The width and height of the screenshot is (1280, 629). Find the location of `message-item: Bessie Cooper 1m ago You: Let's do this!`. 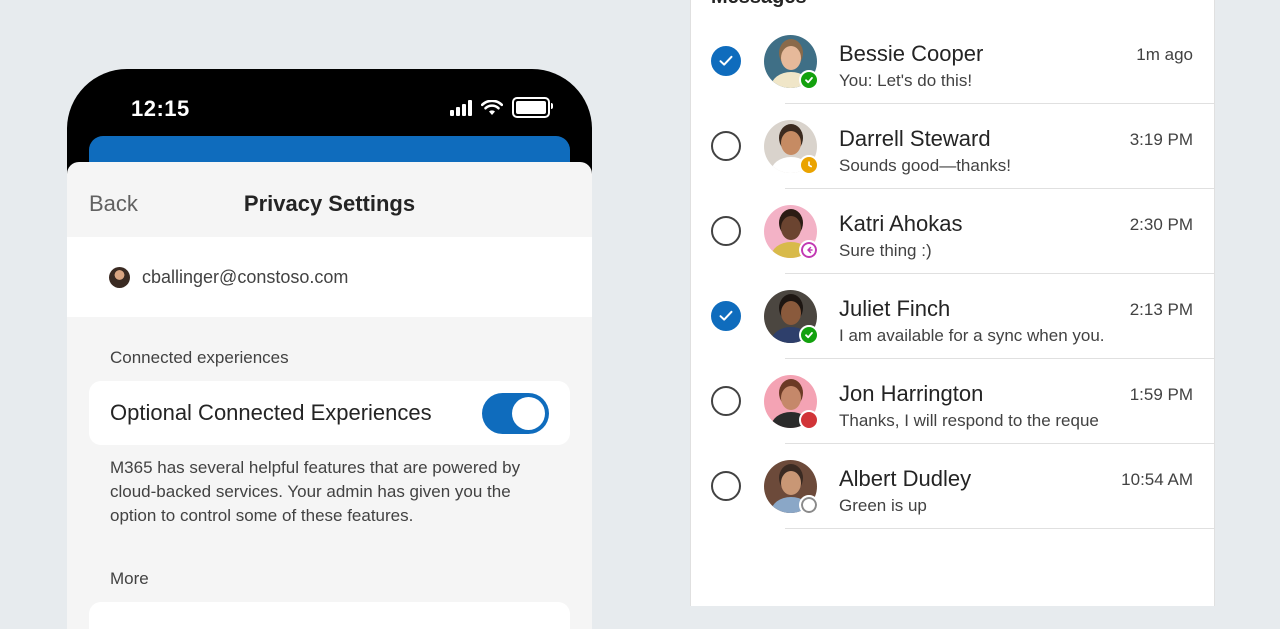

message-item: Bessie Cooper 1m ago You: Let's do this! is located at coordinates (952, 61).